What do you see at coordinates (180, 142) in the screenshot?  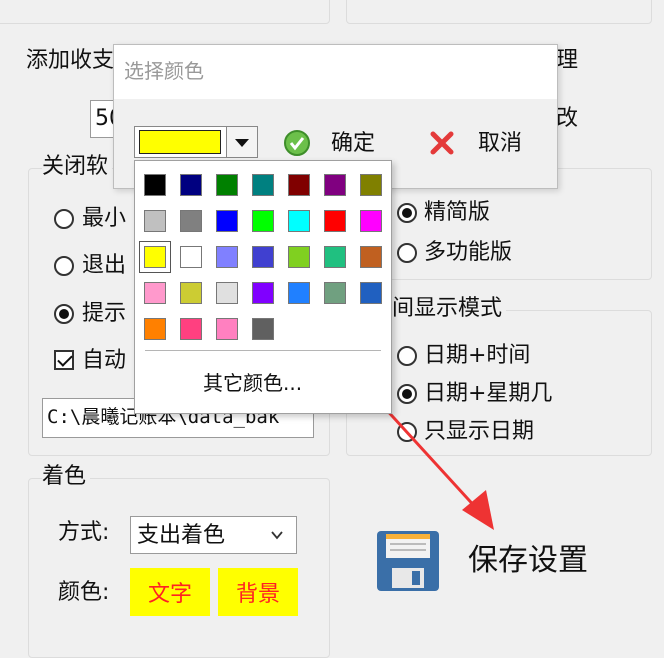 I see `current-color-swatch` at bounding box center [180, 142].